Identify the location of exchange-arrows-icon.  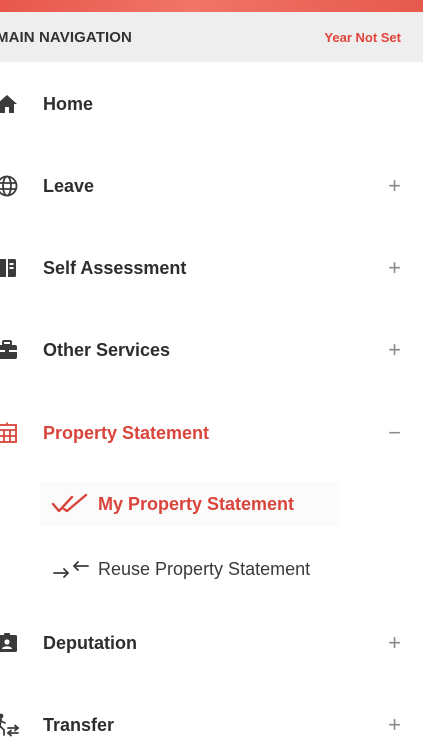
(70, 569).